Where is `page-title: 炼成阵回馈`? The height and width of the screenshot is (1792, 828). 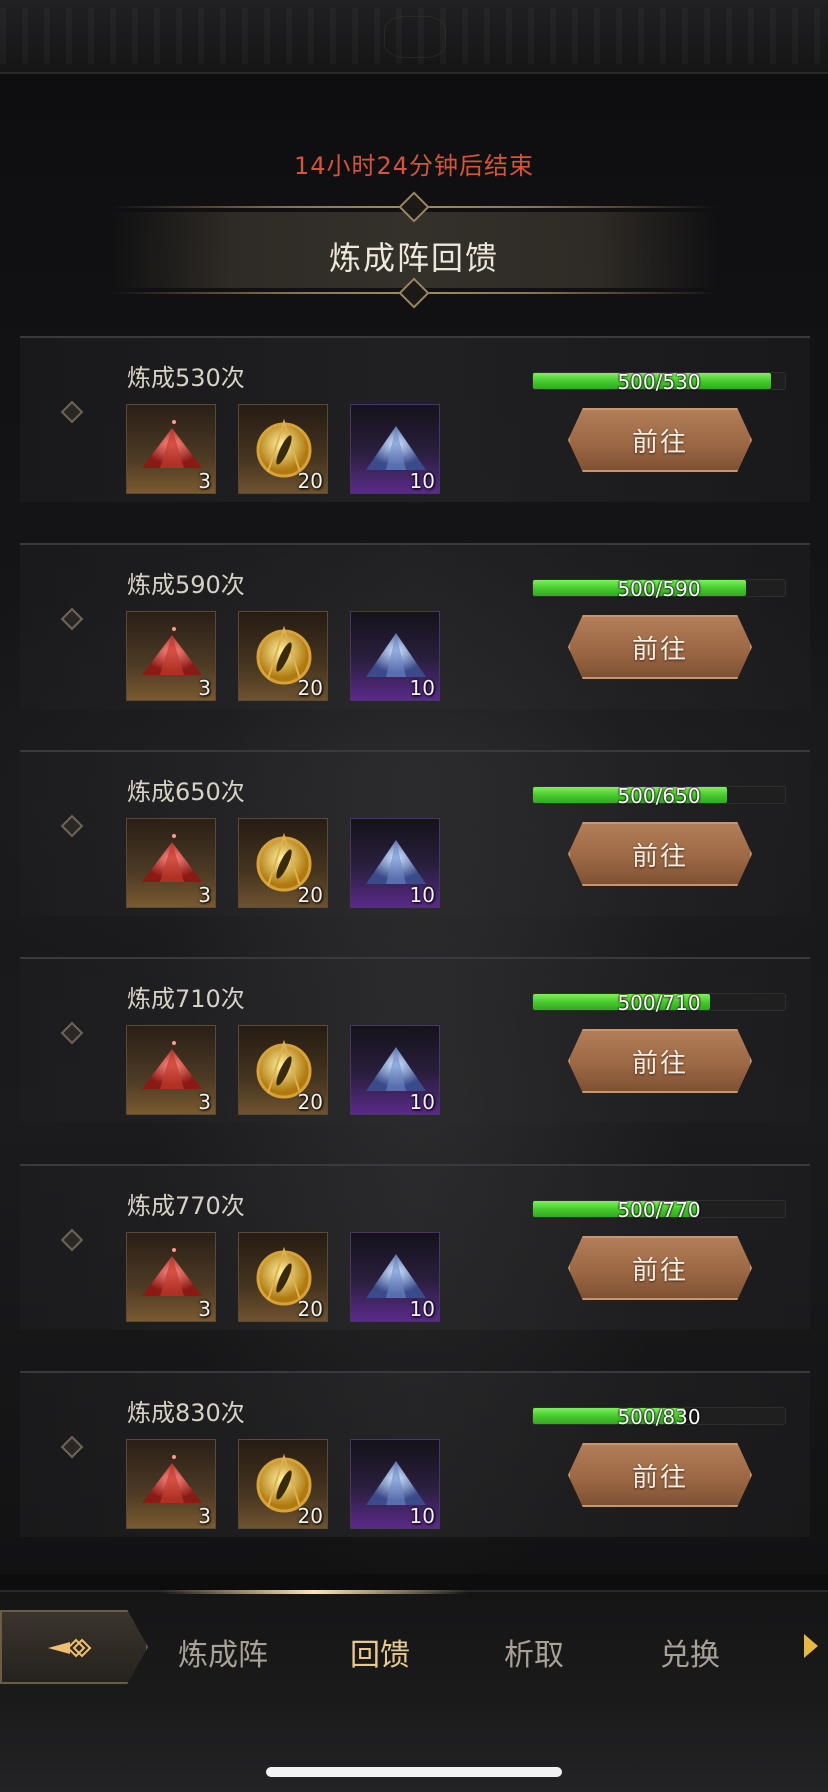 page-title: 炼成阵回馈 is located at coordinates (413, 258).